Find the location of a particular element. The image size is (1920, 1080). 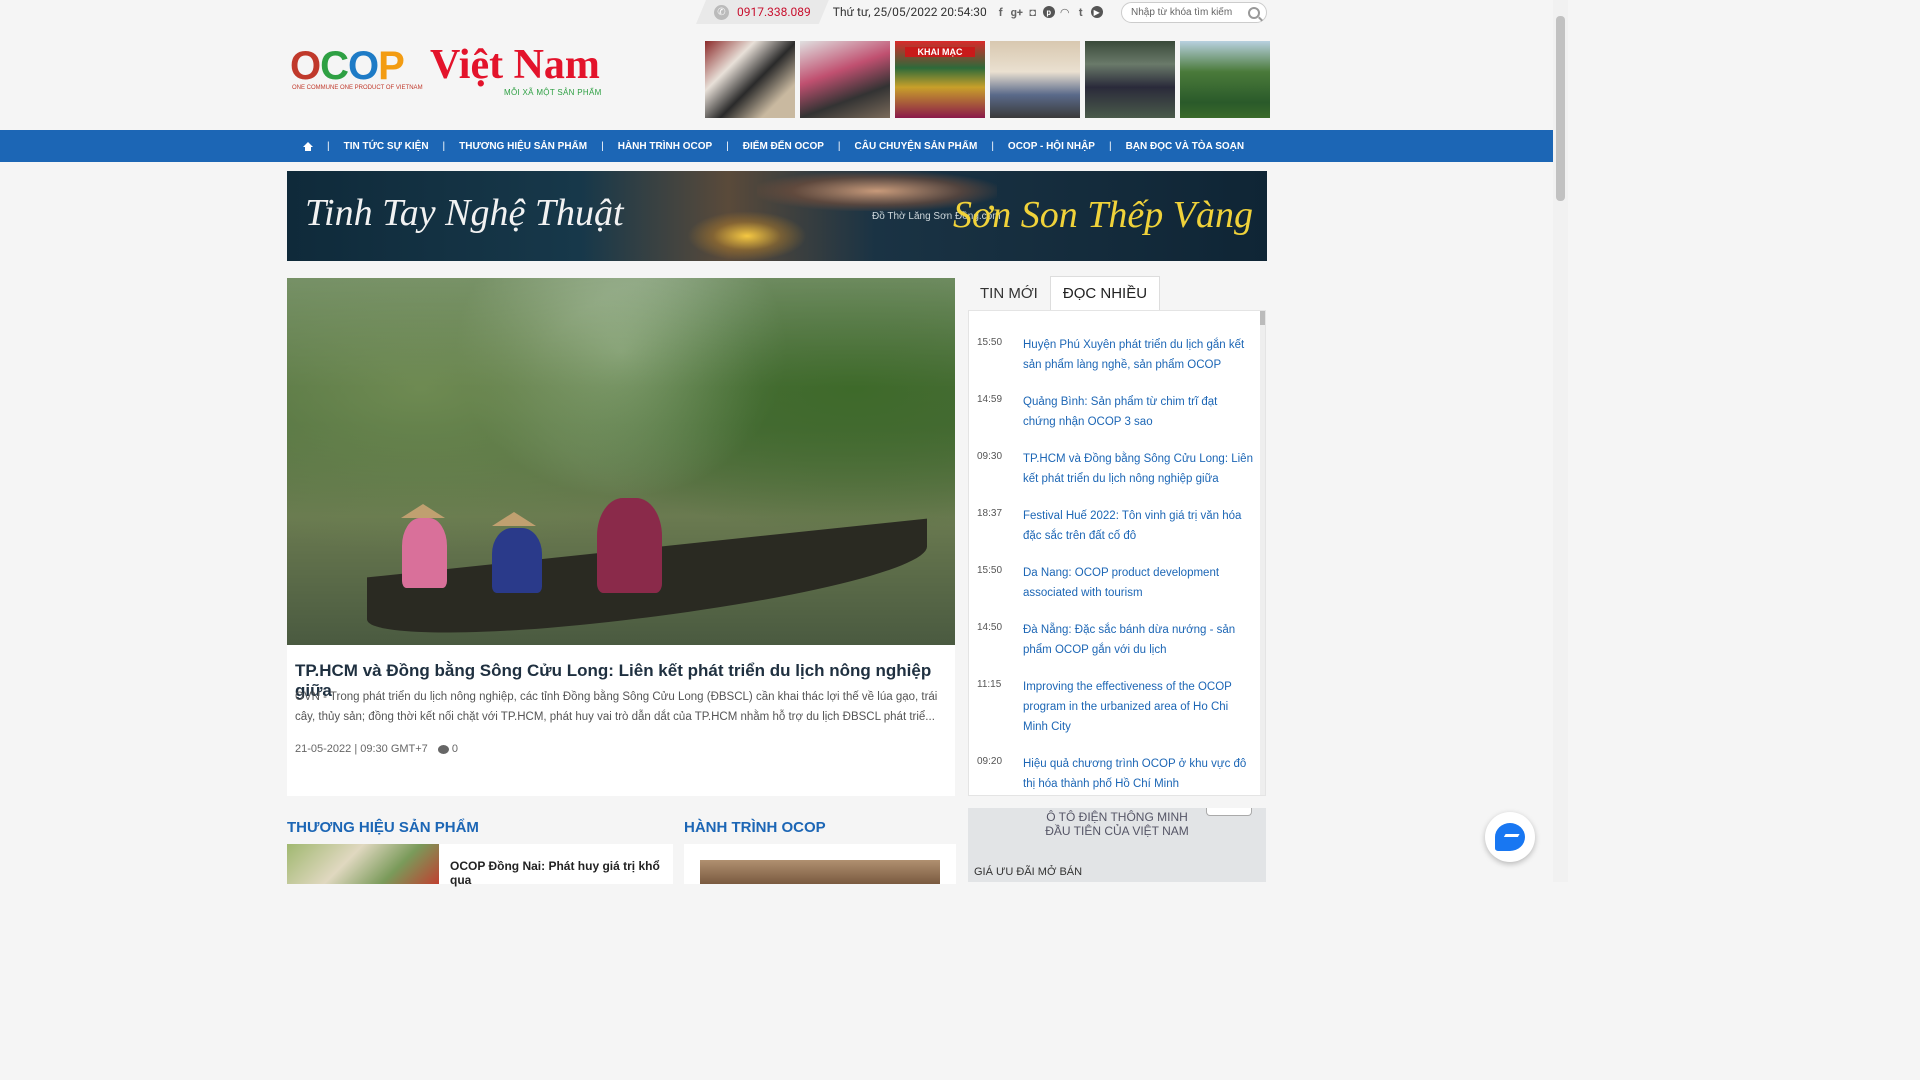

instagram-icon: ◘ is located at coordinates (1033, 12).